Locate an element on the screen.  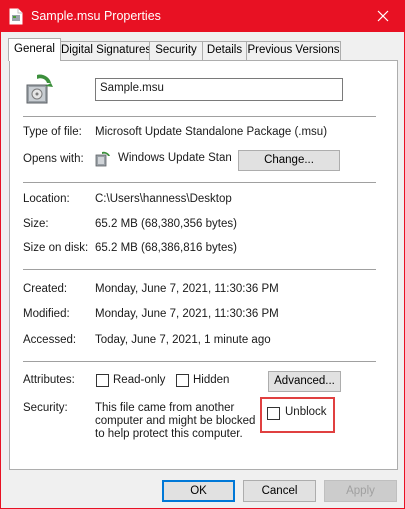
windows-update-icon is located at coordinates (102, 159).